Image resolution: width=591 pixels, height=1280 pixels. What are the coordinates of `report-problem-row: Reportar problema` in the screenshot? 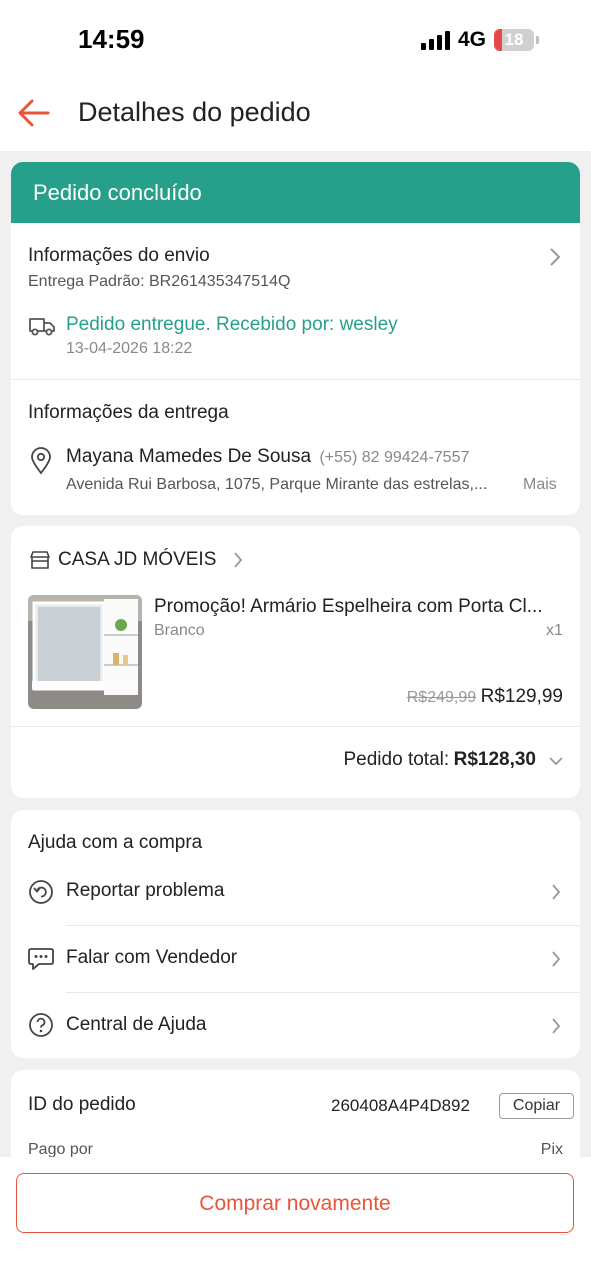 It's located at (295, 891).